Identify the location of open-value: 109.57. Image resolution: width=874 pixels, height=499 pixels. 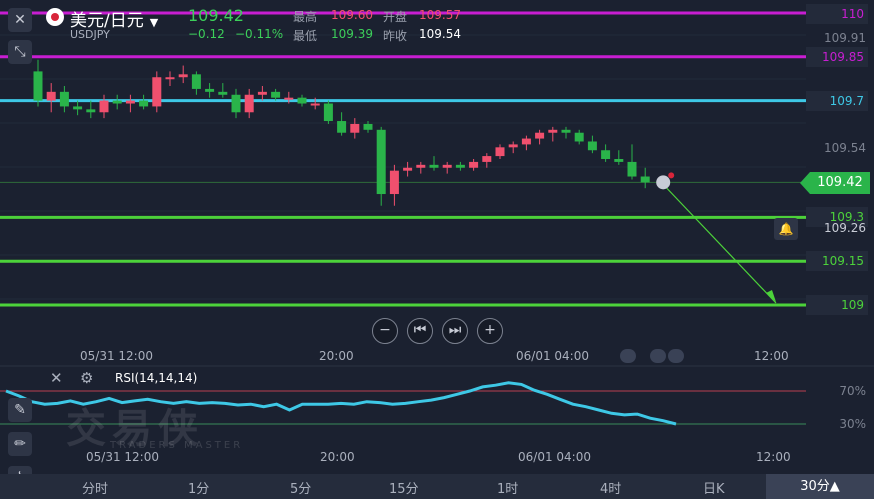
(440, 15).